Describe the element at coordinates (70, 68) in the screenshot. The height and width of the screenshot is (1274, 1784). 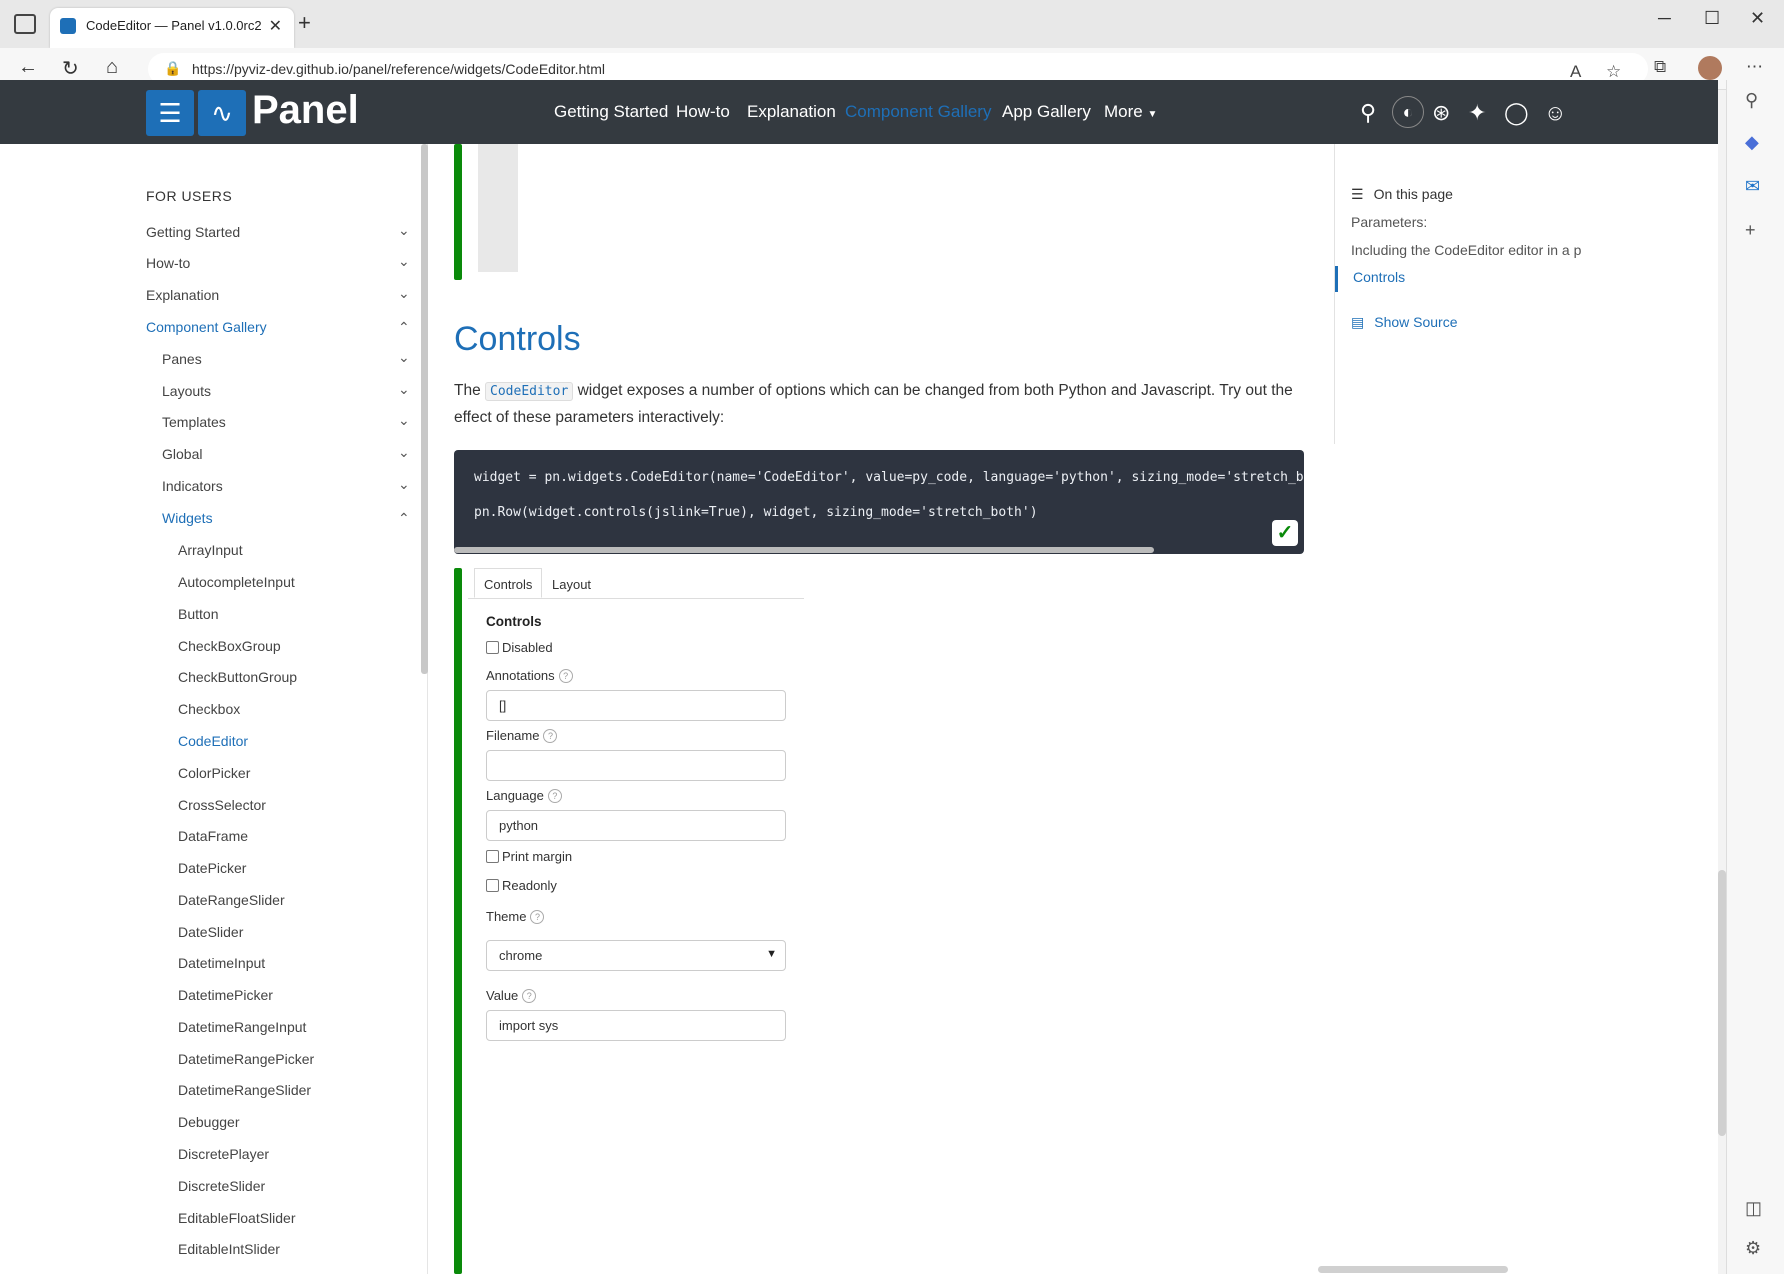
I see `refresh-icon: ↻` at that location.